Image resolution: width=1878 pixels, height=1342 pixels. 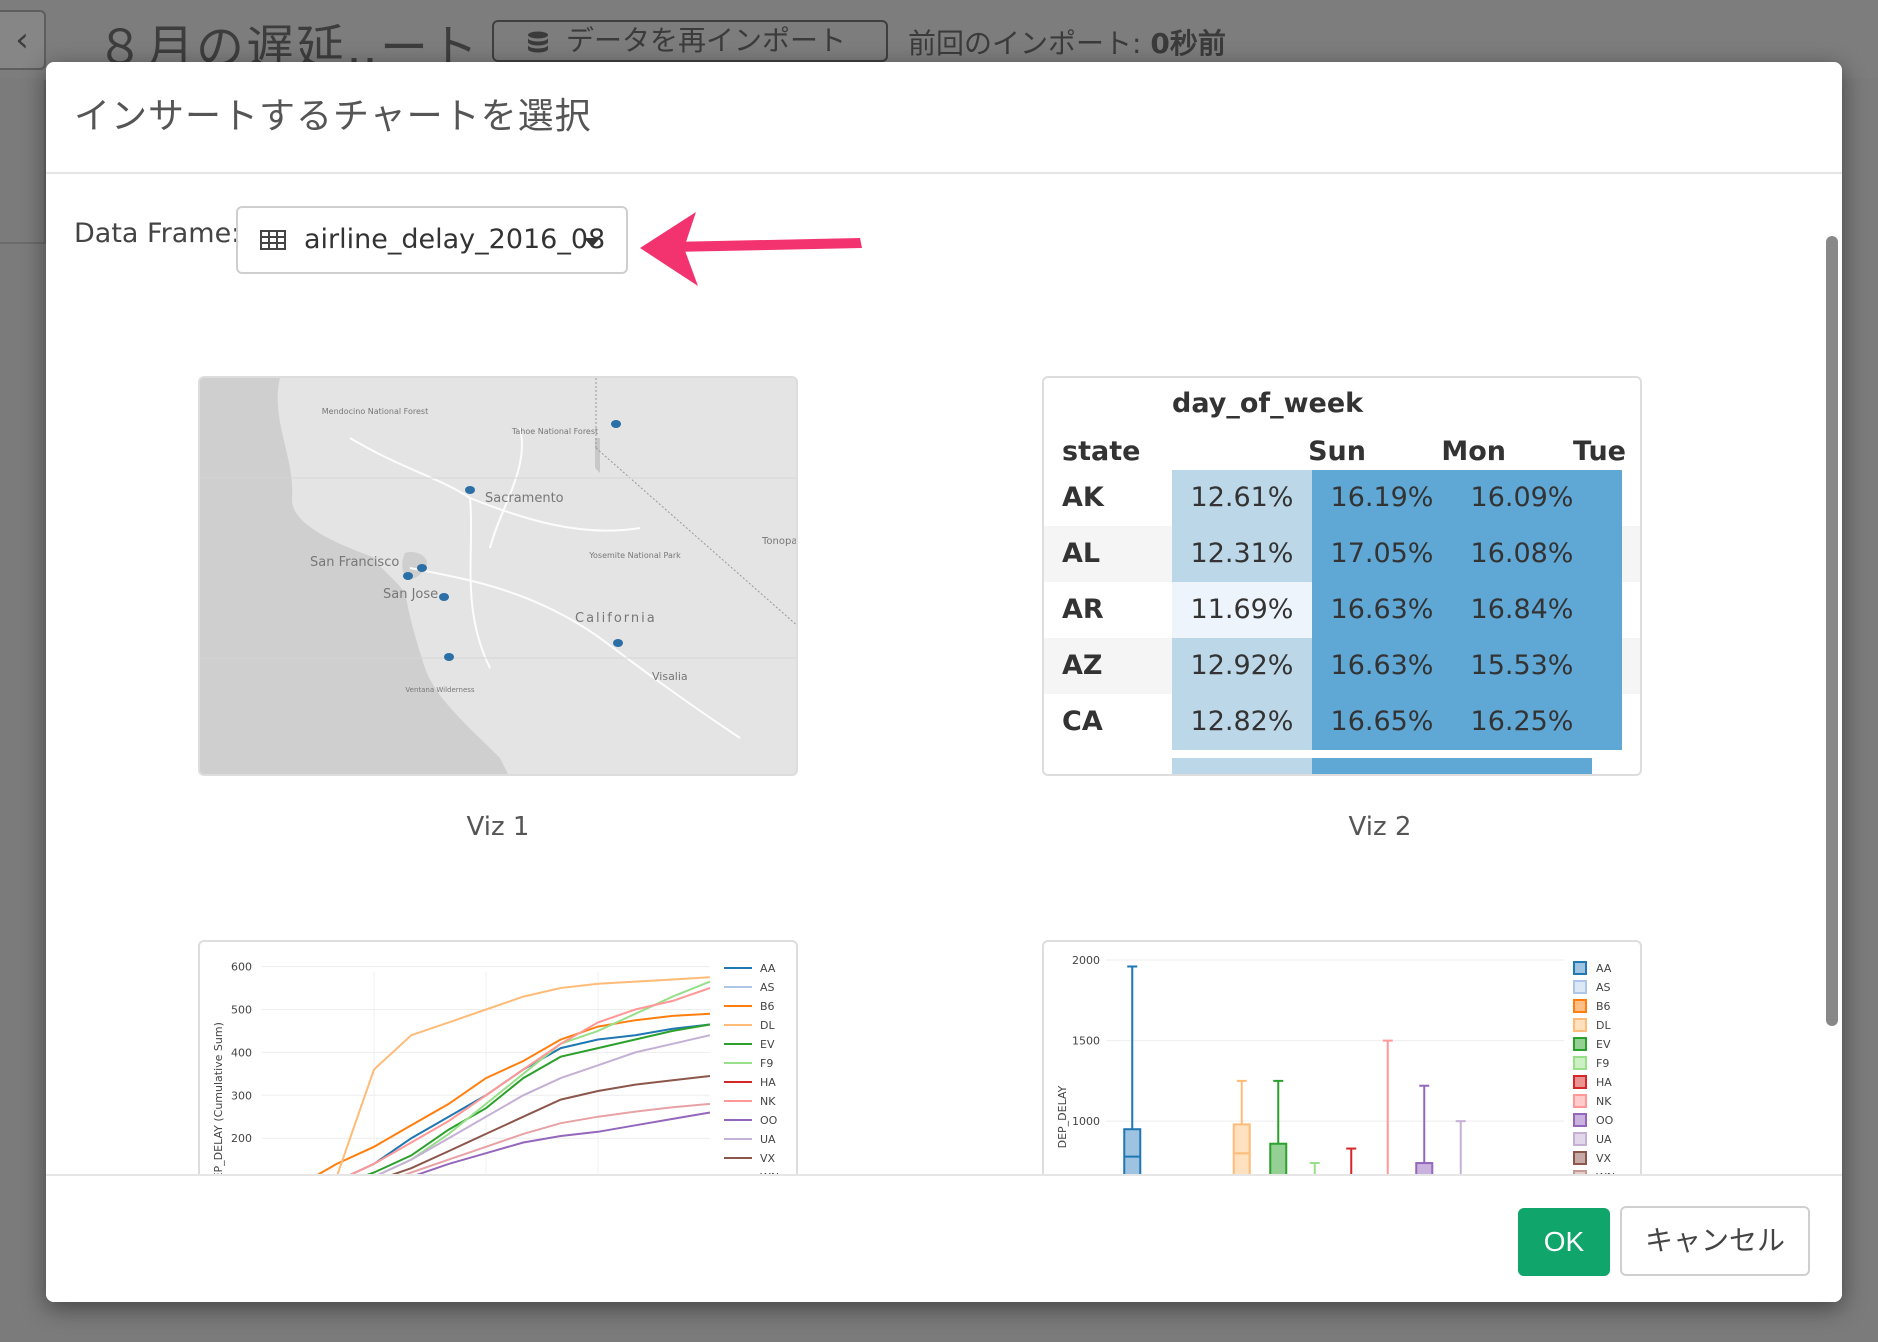 I want to click on pivot-row-state: CA, so click(x=1082, y=721).